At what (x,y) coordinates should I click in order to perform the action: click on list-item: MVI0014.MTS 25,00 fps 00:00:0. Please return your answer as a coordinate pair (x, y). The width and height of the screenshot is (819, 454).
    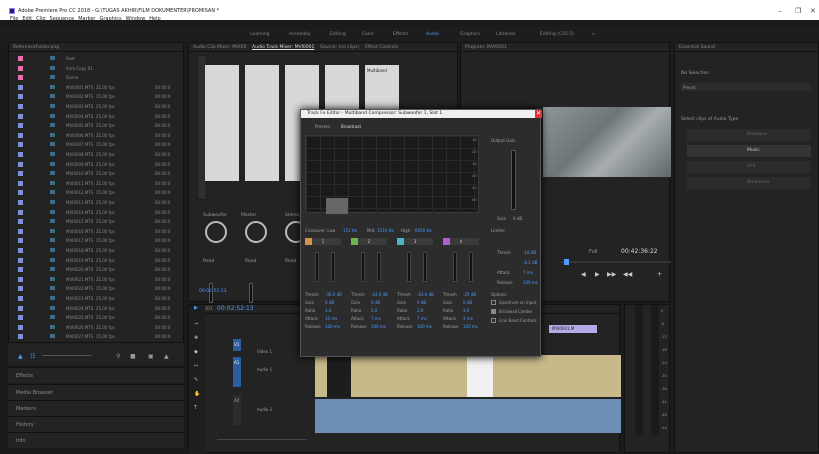
    Looking at the image, I should click on (97, 212).